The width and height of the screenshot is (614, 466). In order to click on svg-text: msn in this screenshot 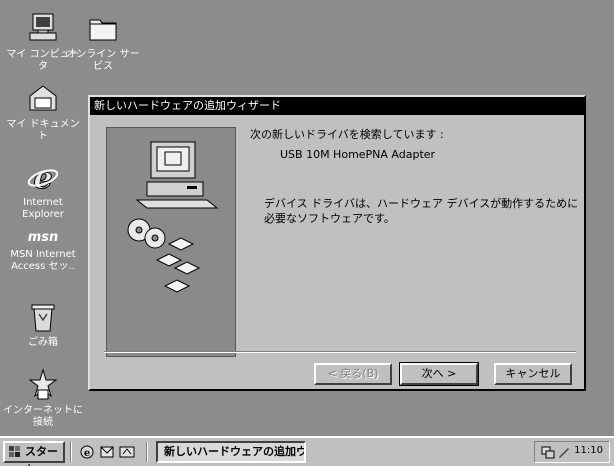, I will do `click(43, 237)`.